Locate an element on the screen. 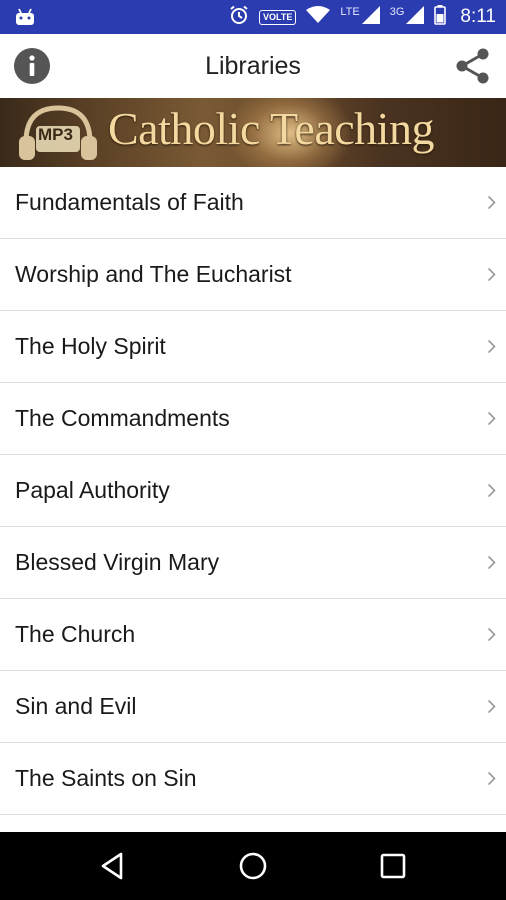 The image size is (506, 900). back-icon is located at coordinates (112, 866).